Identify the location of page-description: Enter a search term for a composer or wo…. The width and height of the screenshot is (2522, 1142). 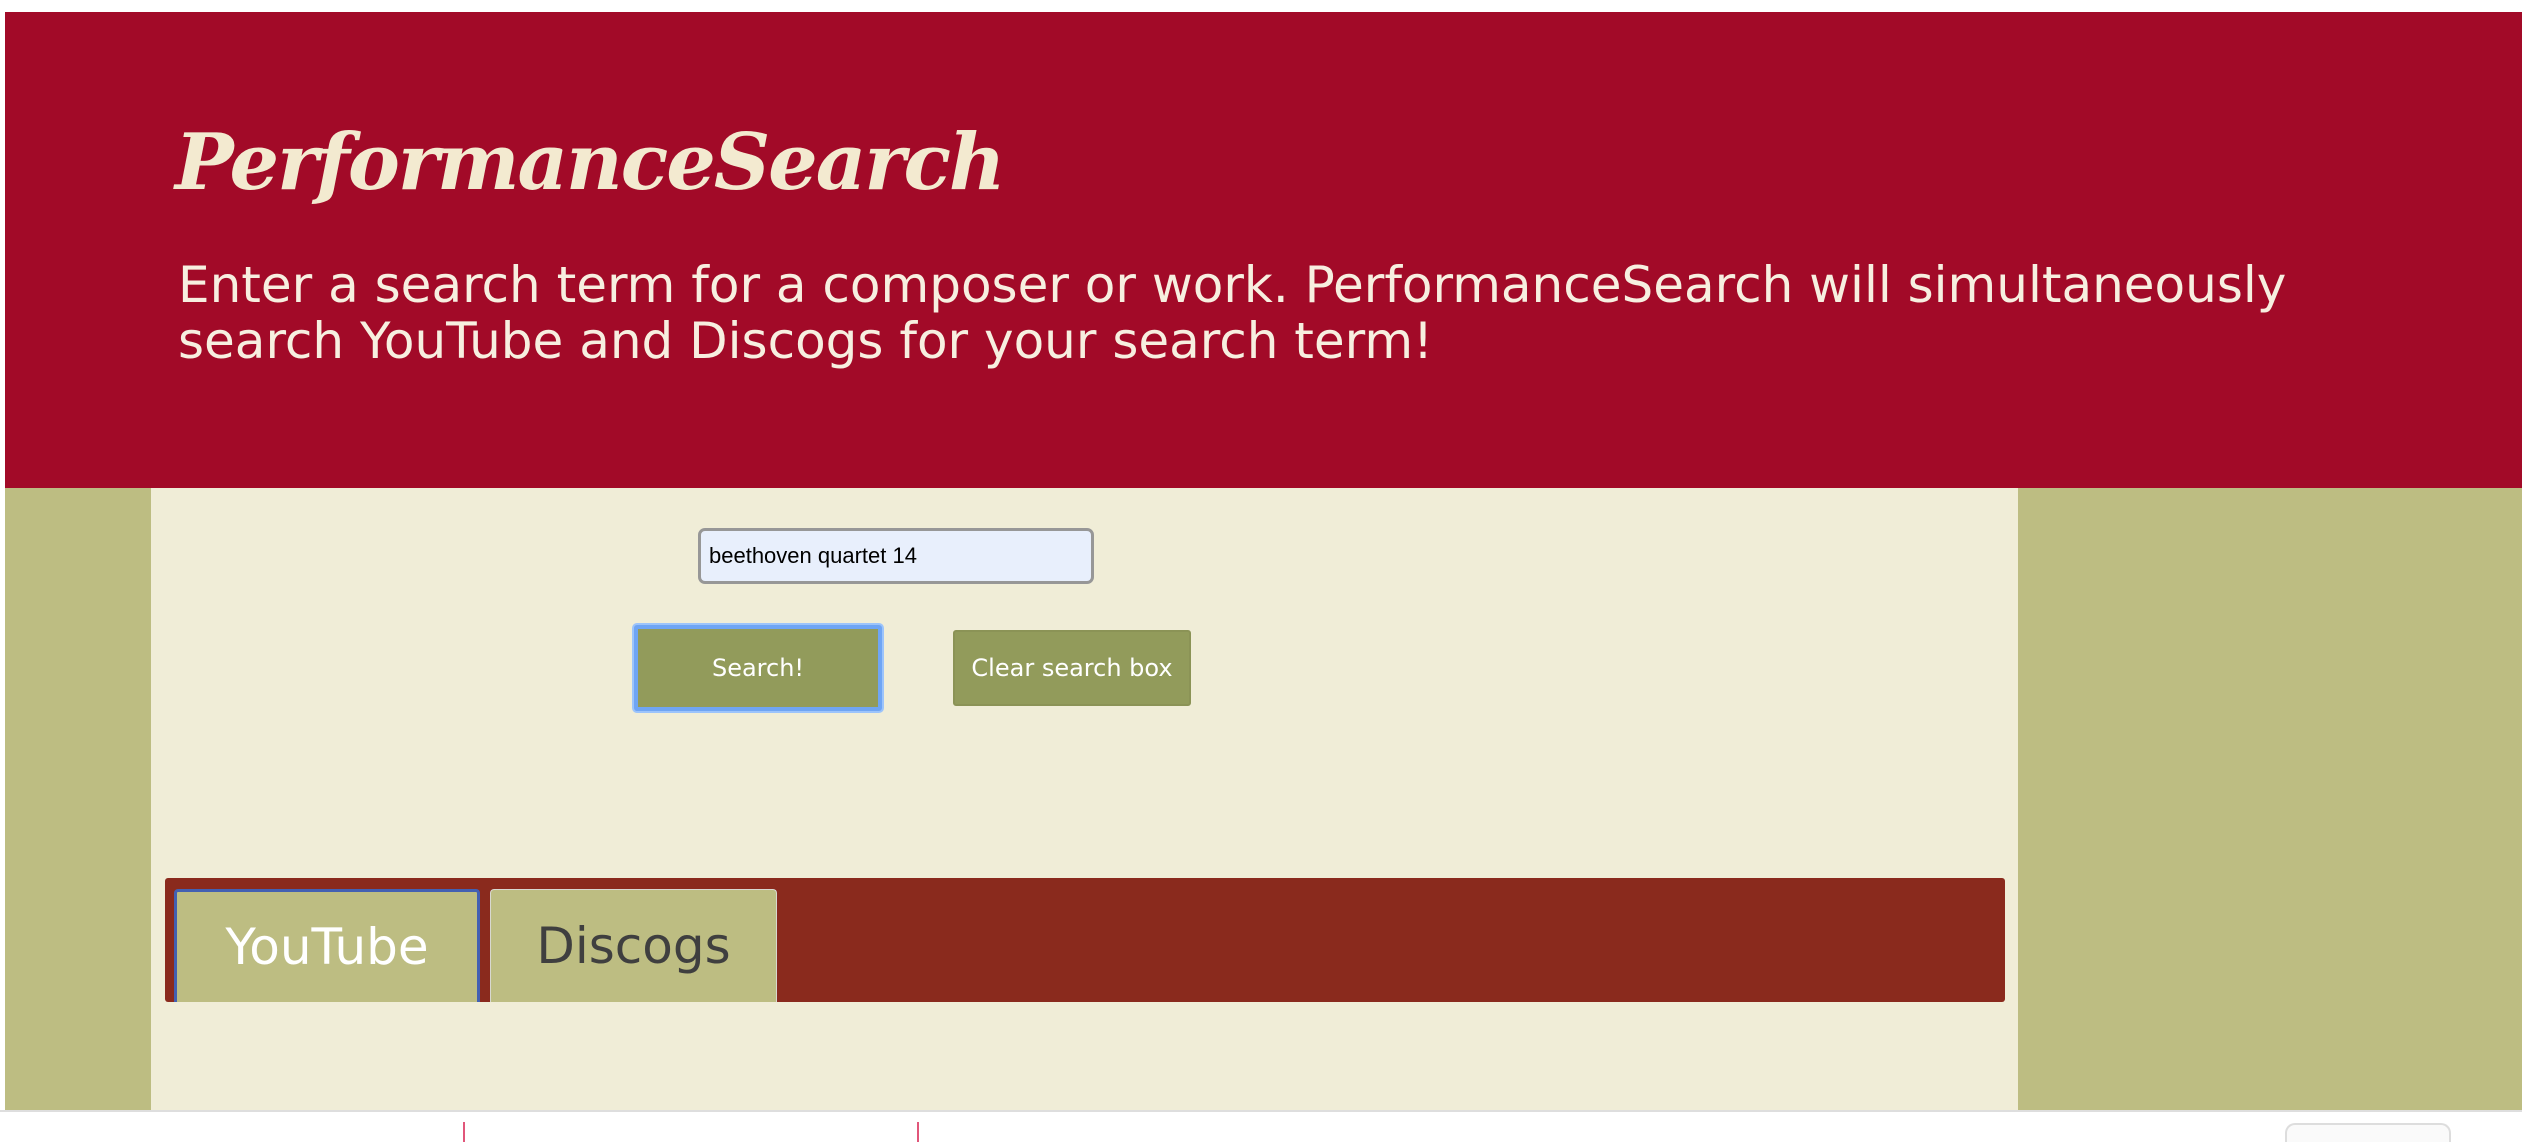
(1232, 313).